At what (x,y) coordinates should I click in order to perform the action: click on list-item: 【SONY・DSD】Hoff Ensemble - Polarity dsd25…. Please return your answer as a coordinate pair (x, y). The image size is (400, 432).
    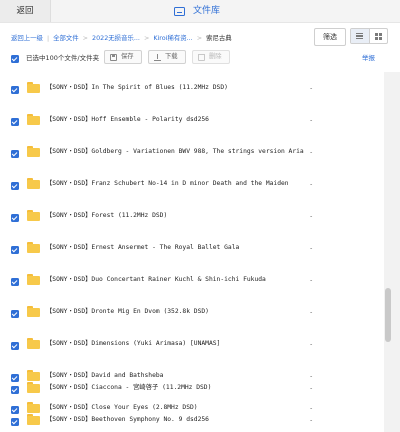
    Looking at the image, I should click on (192, 122).